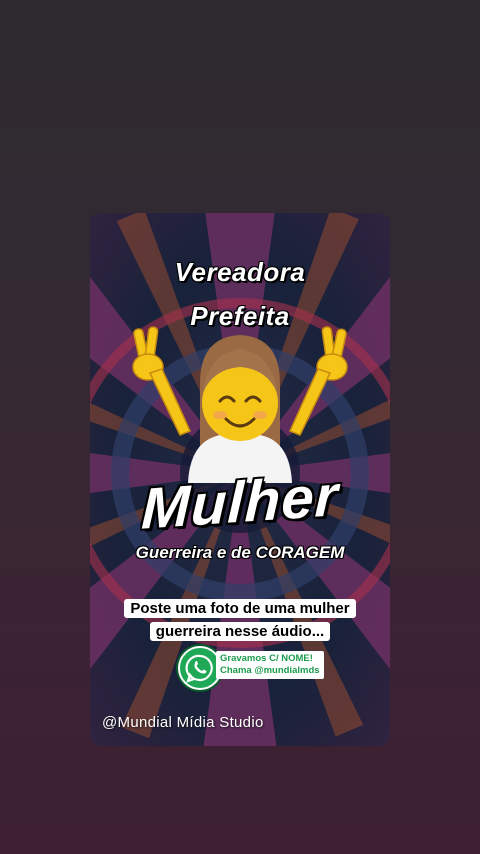 This screenshot has width=480, height=854. What do you see at coordinates (240, 272) in the screenshot?
I see `title-vereadora: Vereadora` at bounding box center [240, 272].